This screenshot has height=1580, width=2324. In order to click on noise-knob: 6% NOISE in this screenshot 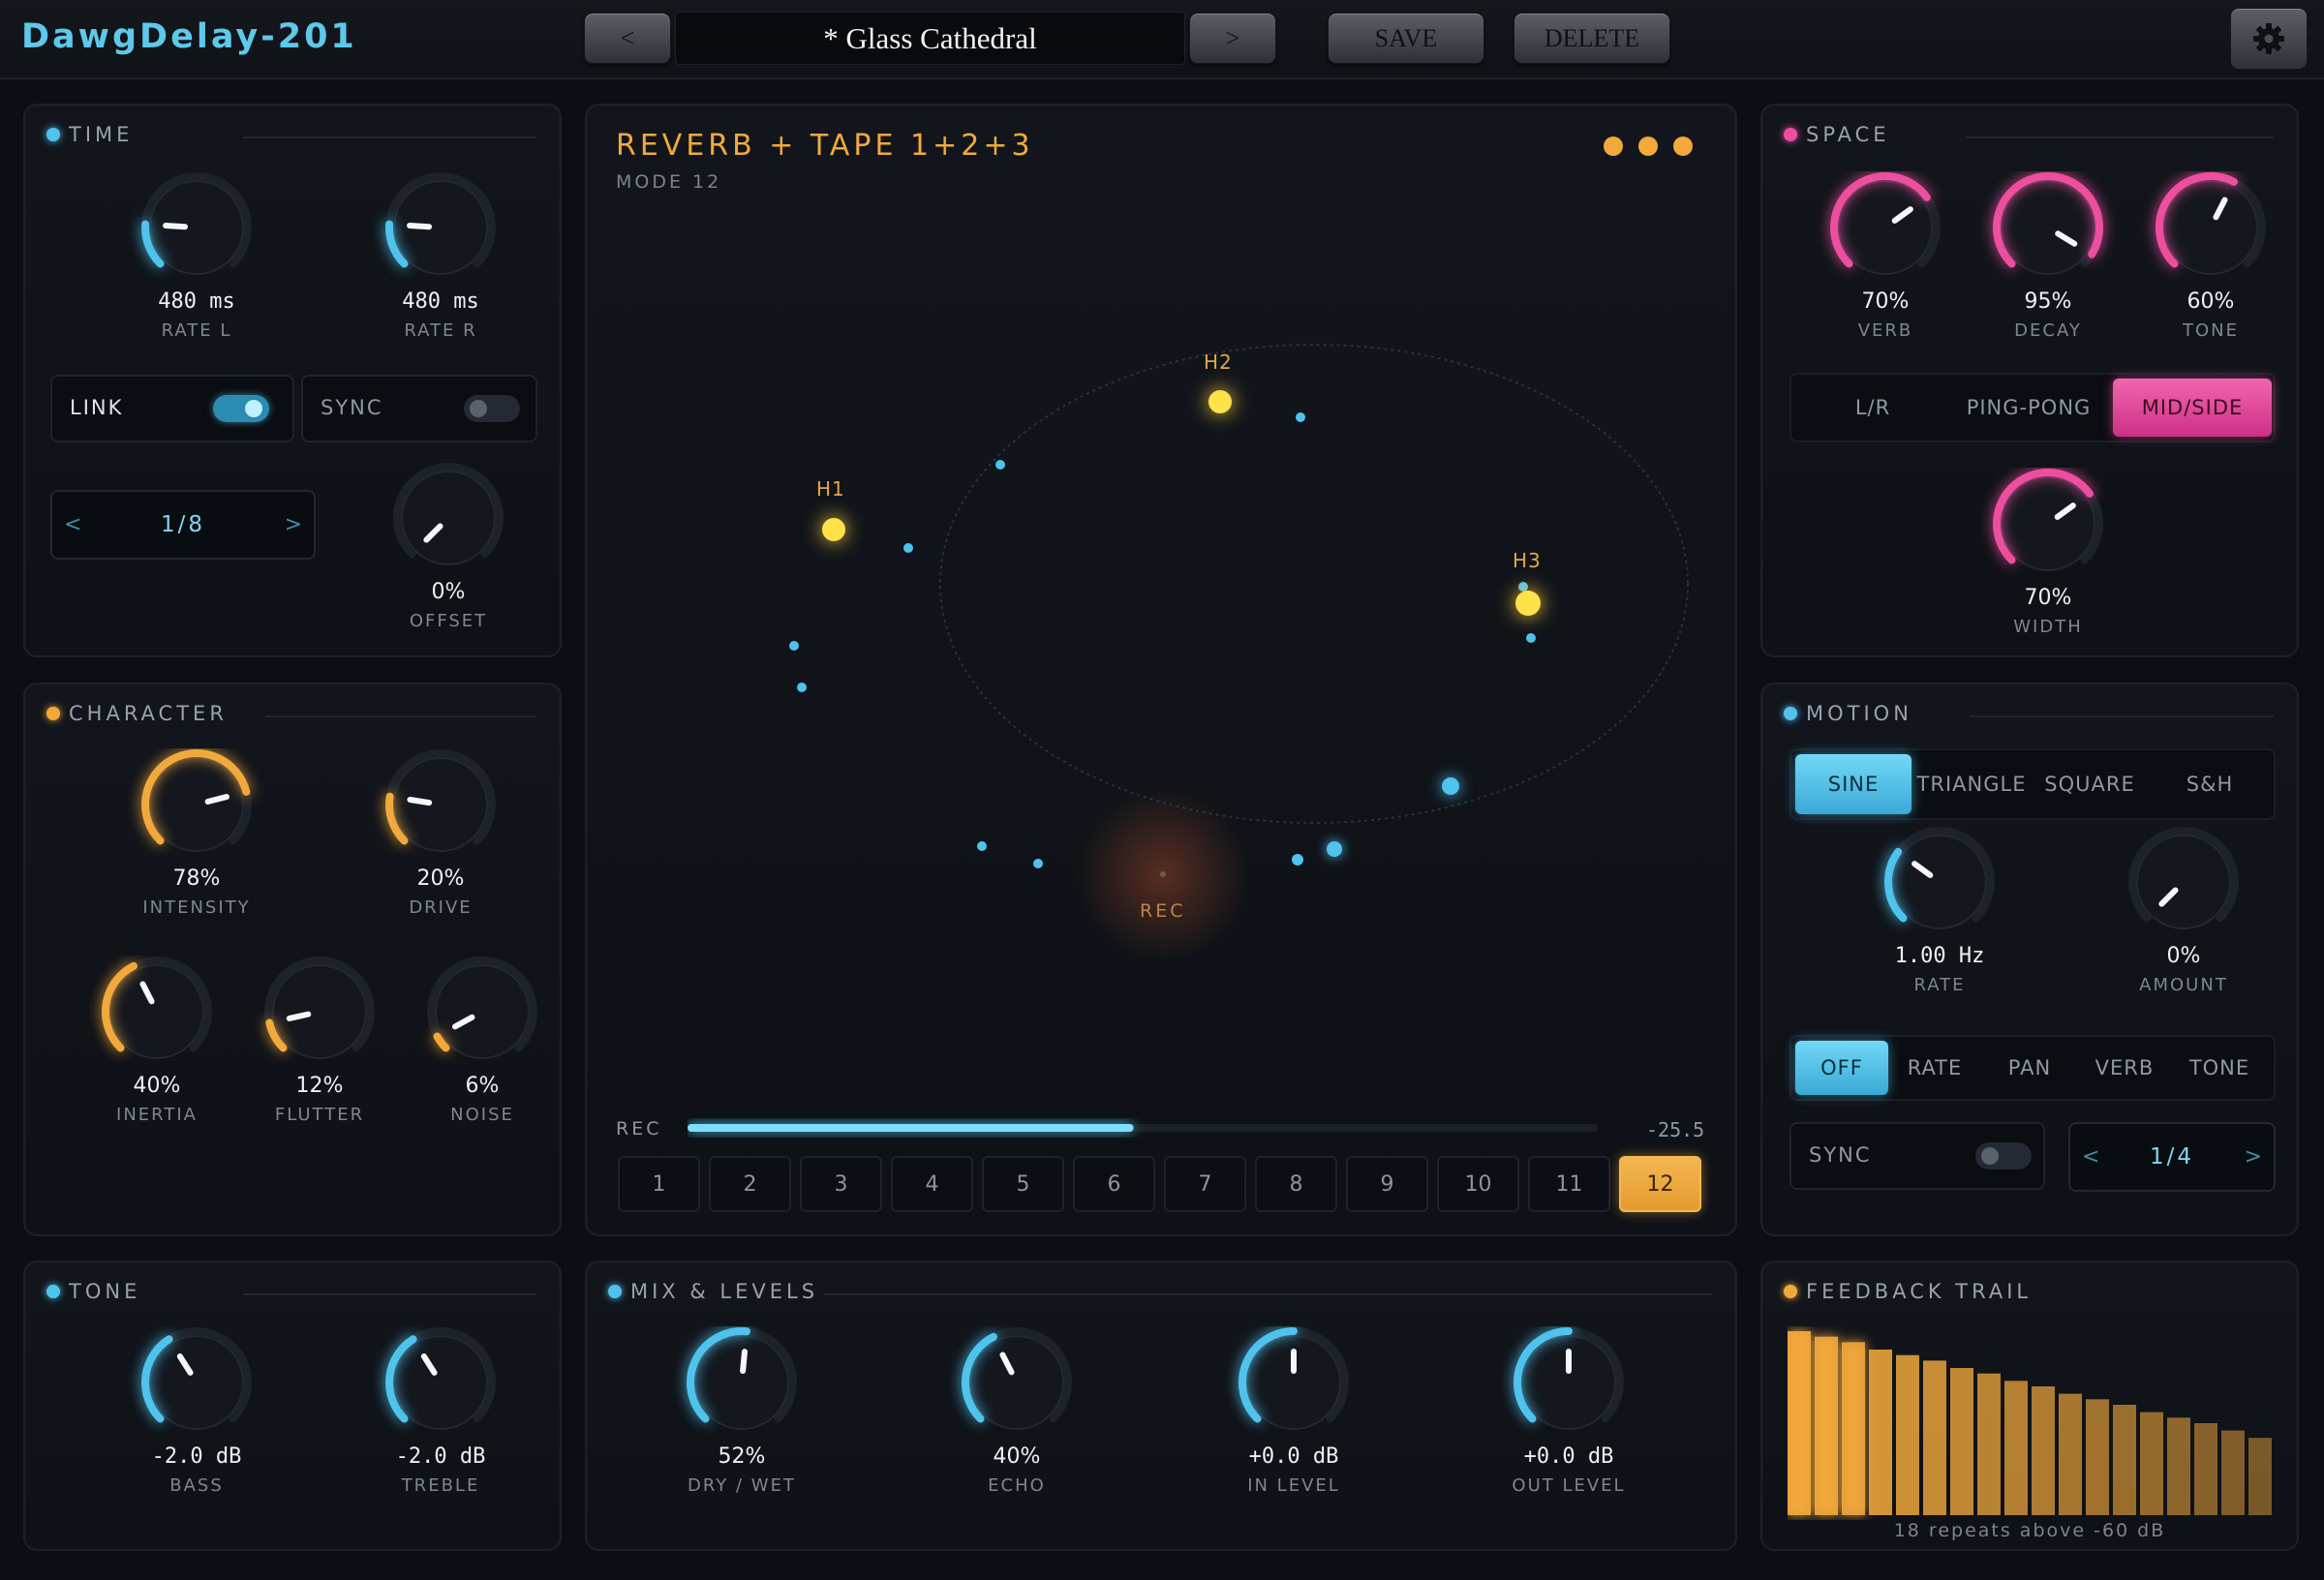, I will do `click(483, 1040)`.